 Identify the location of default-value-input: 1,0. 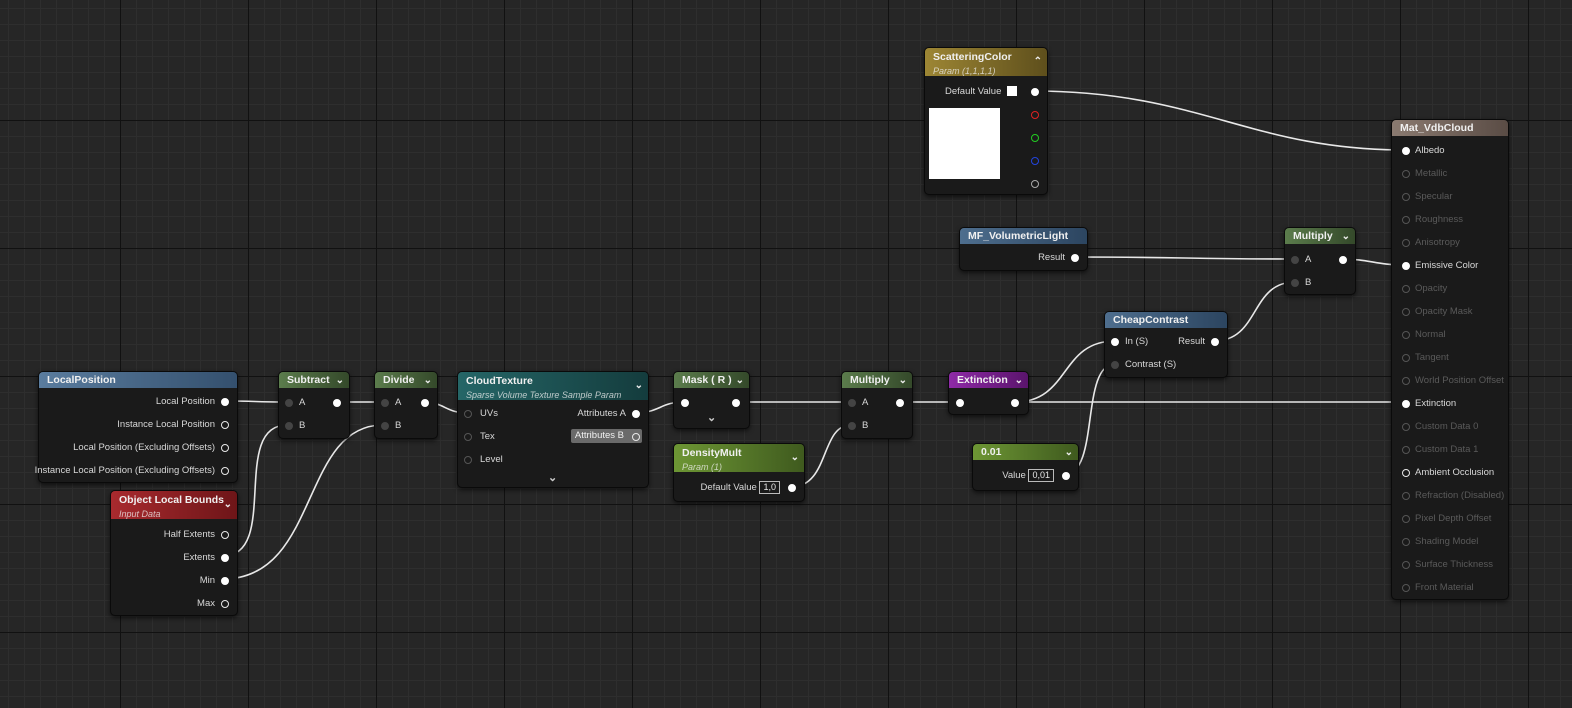
(769, 487).